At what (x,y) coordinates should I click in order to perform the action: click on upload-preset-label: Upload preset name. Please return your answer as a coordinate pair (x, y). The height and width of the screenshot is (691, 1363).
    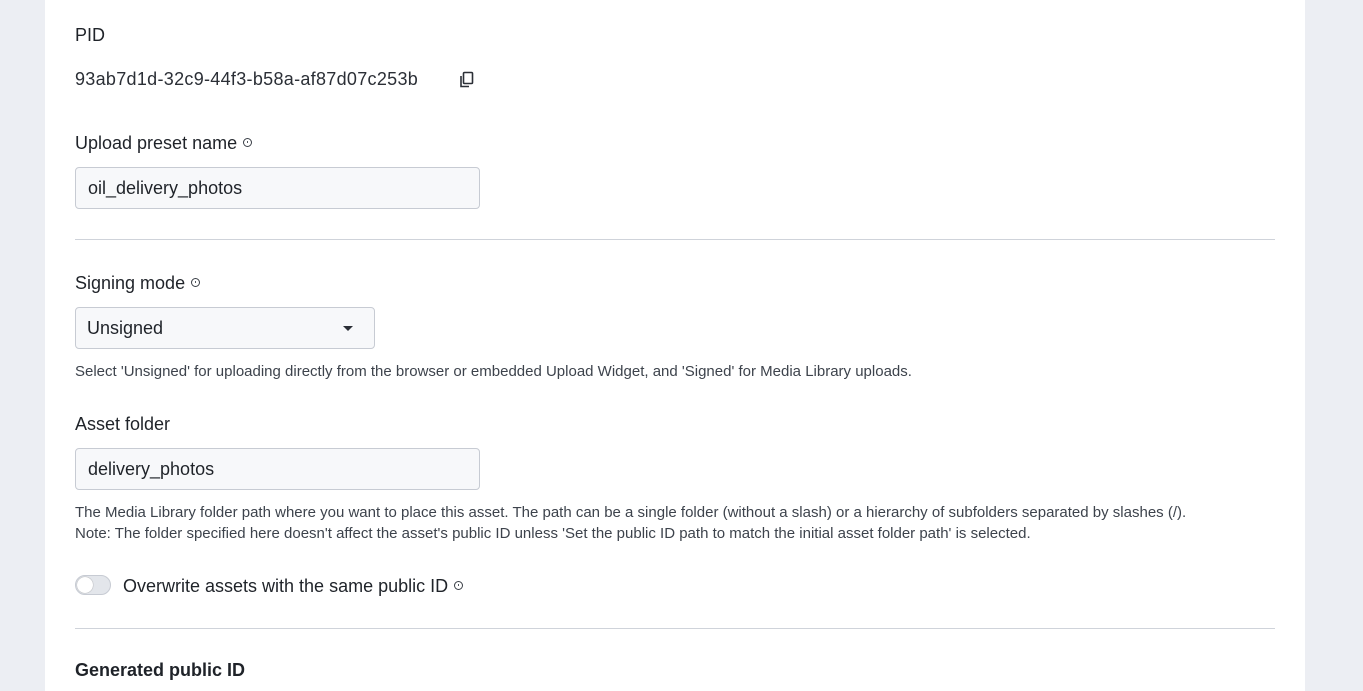
    Looking at the image, I should click on (164, 143).